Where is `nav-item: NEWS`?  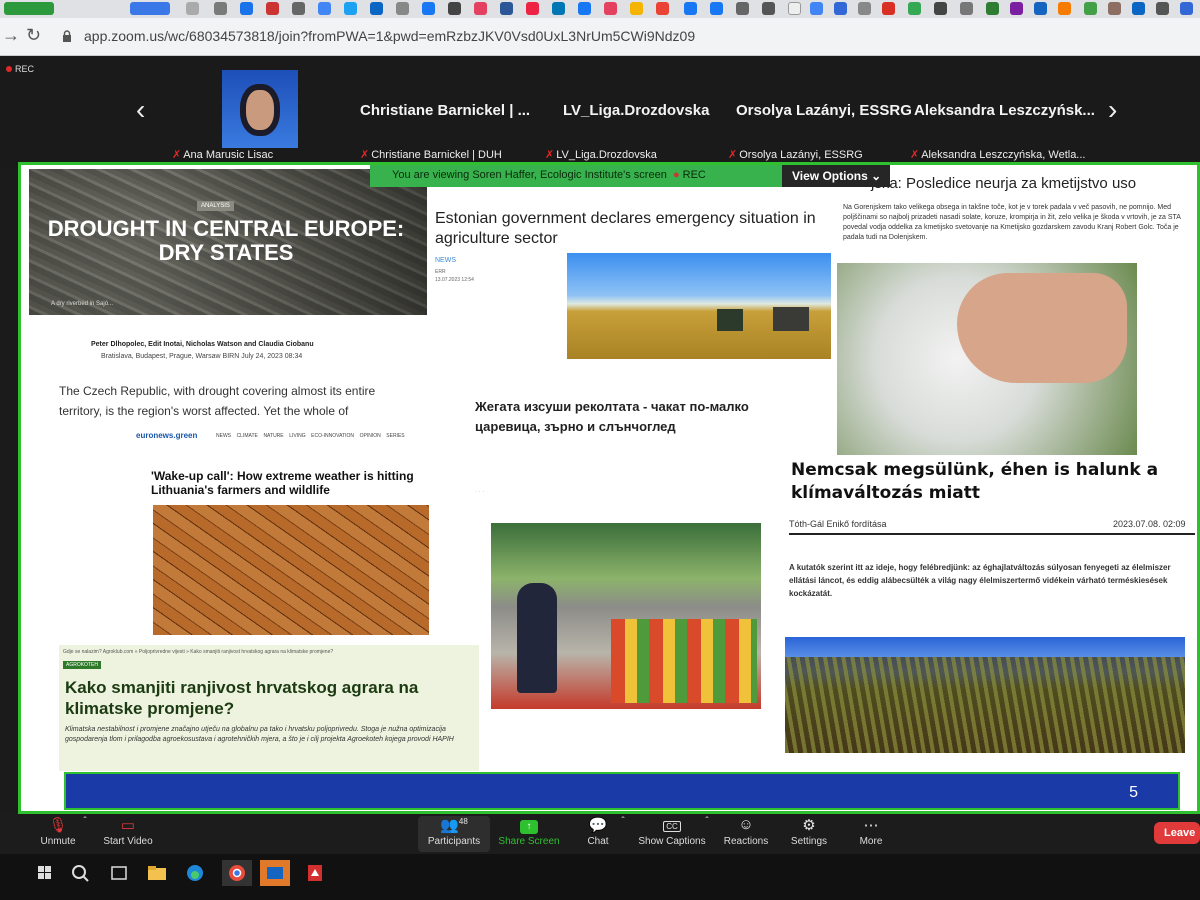
nav-item: NEWS is located at coordinates (223, 436).